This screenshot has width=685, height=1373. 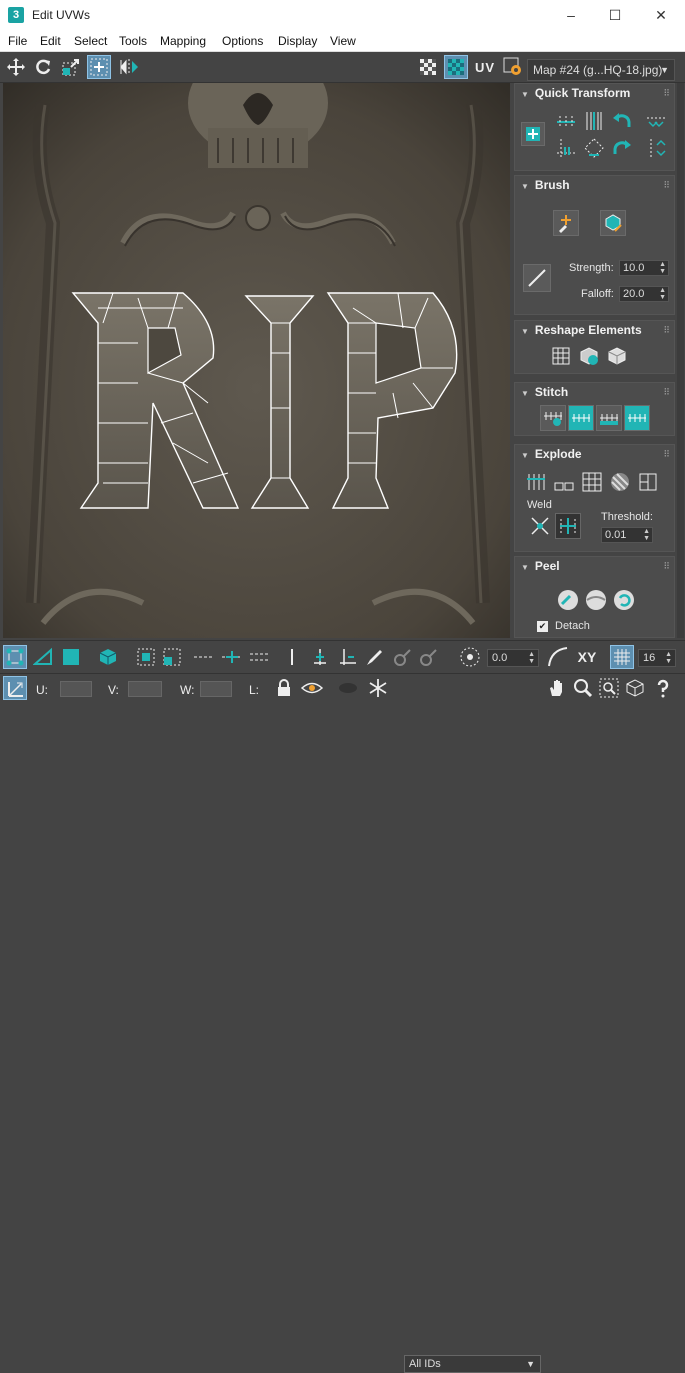 What do you see at coordinates (348, 688) in the screenshot?
I see `freeze-toggle-button` at bounding box center [348, 688].